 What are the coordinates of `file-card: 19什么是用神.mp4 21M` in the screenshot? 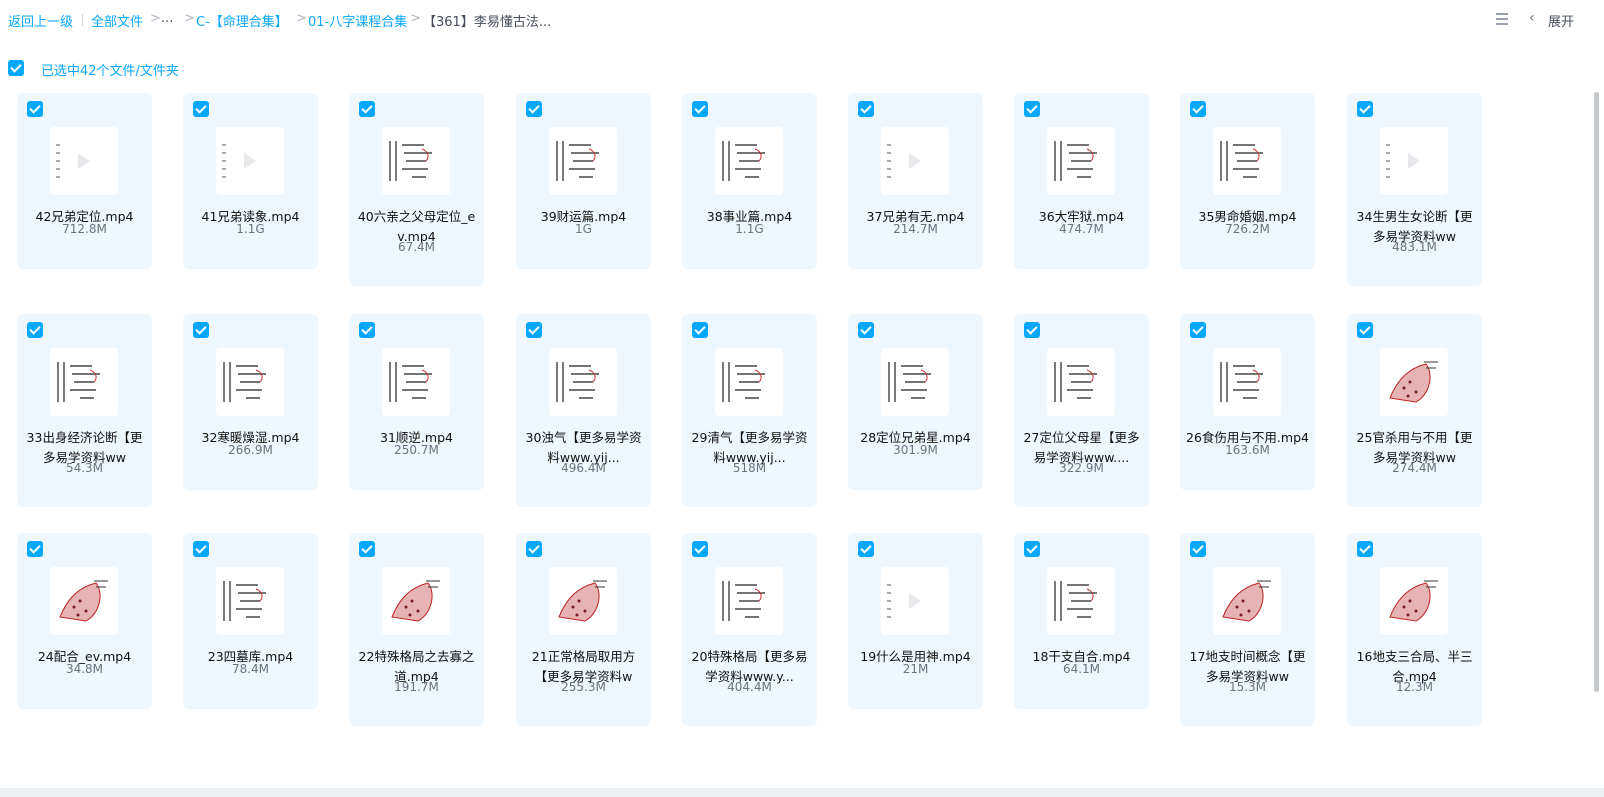 It's located at (915, 621).